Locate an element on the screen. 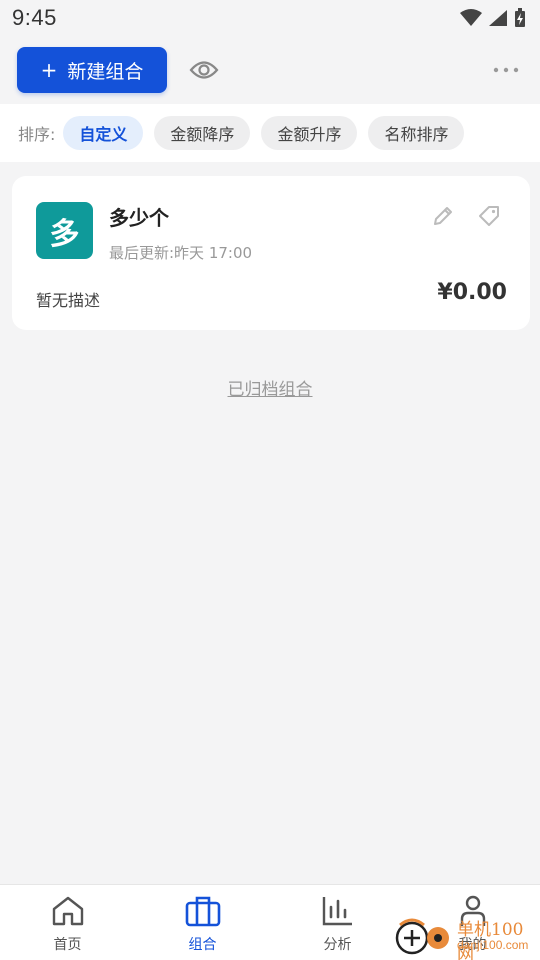  new-portfolio-label: 新建组合 is located at coordinates (105, 71).